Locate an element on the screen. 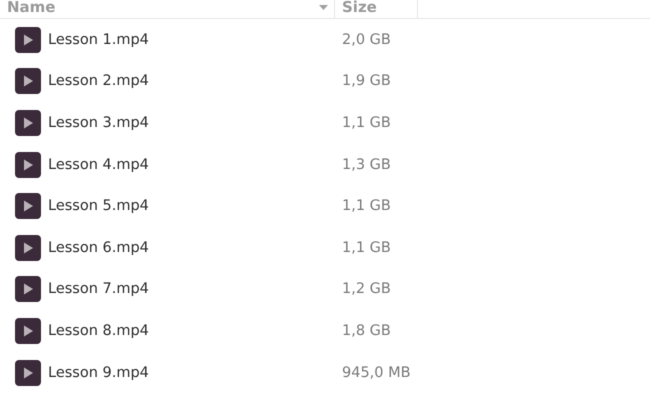 This screenshot has height=400, width=650. file-name: Lesson 6.mp4 is located at coordinates (98, 248).